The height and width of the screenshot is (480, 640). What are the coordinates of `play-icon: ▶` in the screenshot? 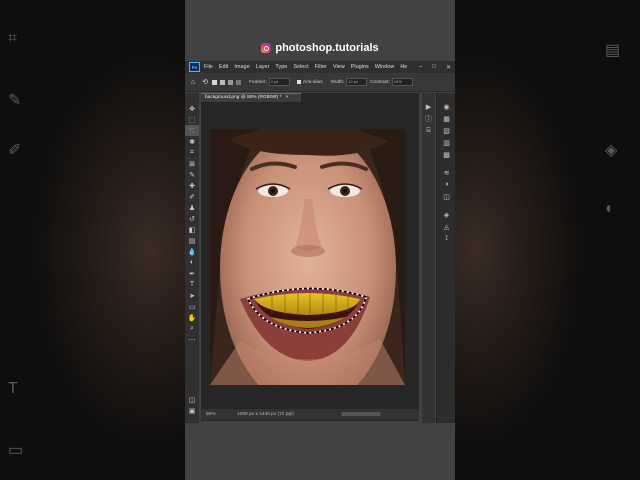 It's located at (428, 106).